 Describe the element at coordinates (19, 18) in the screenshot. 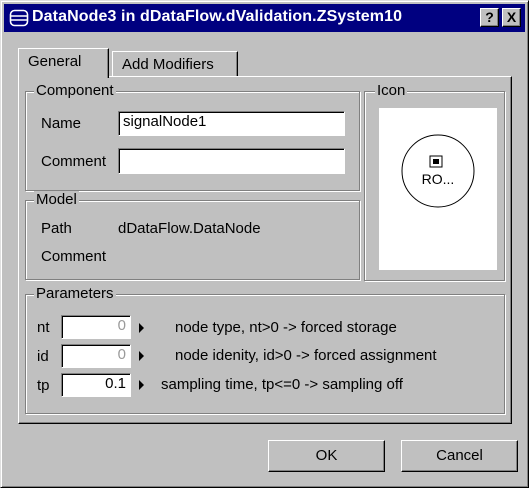

I see `window-icon` at that location.